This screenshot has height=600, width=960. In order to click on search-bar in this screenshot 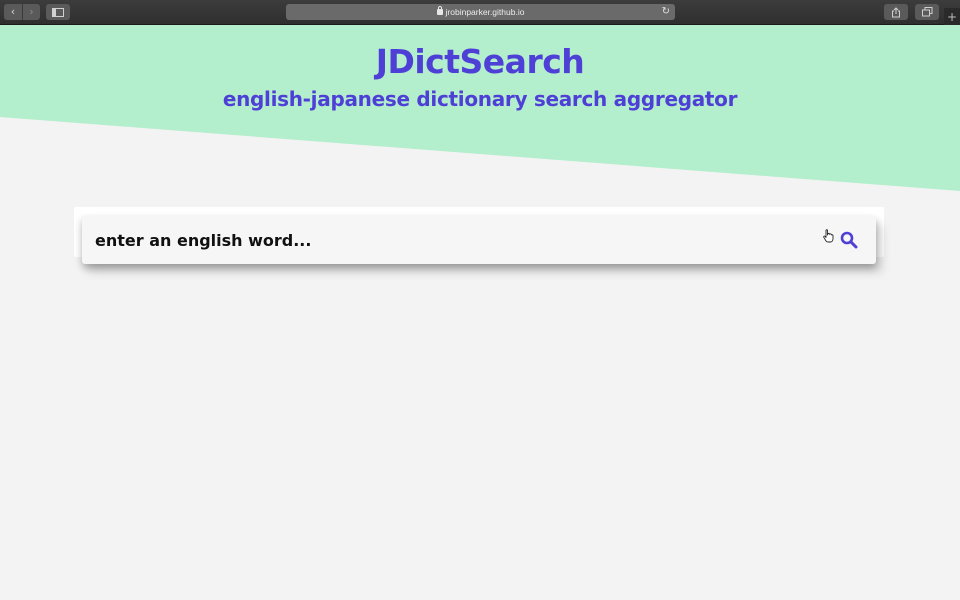, I will do `click(479, 240)`.